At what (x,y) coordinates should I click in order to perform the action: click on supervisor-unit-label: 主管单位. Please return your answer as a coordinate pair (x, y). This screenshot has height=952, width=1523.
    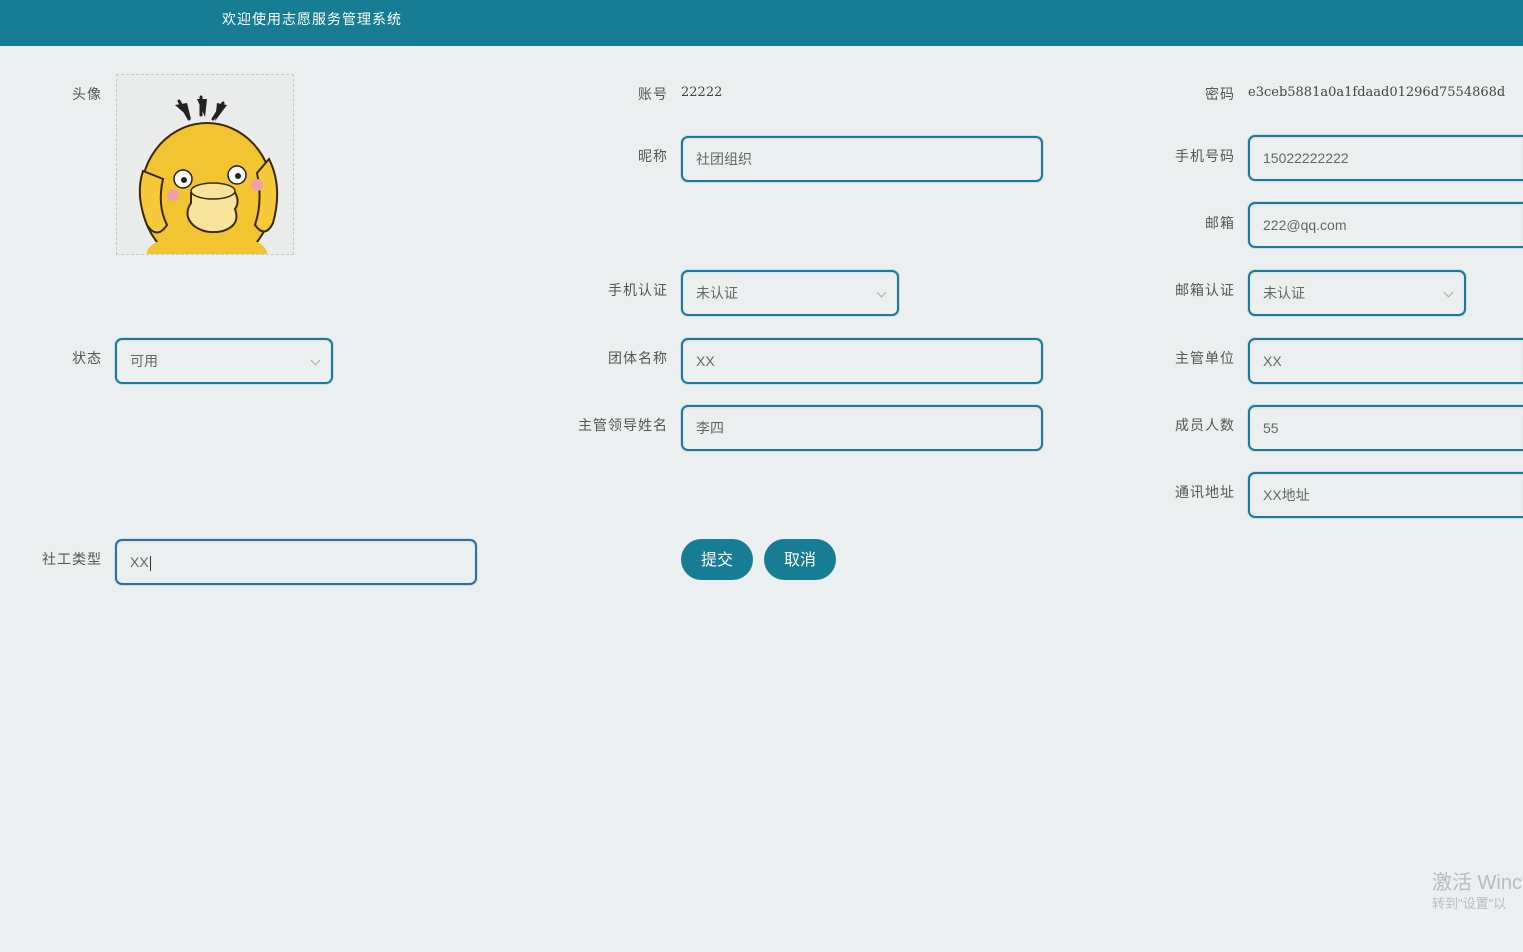
    Looking at the image, I should click on (1205, 359).